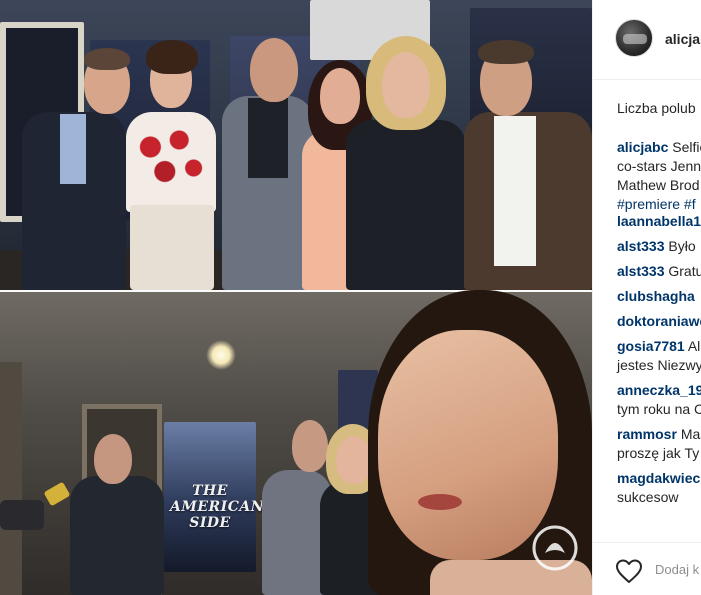  I want to click on ceiling-light, so click(221, 355).